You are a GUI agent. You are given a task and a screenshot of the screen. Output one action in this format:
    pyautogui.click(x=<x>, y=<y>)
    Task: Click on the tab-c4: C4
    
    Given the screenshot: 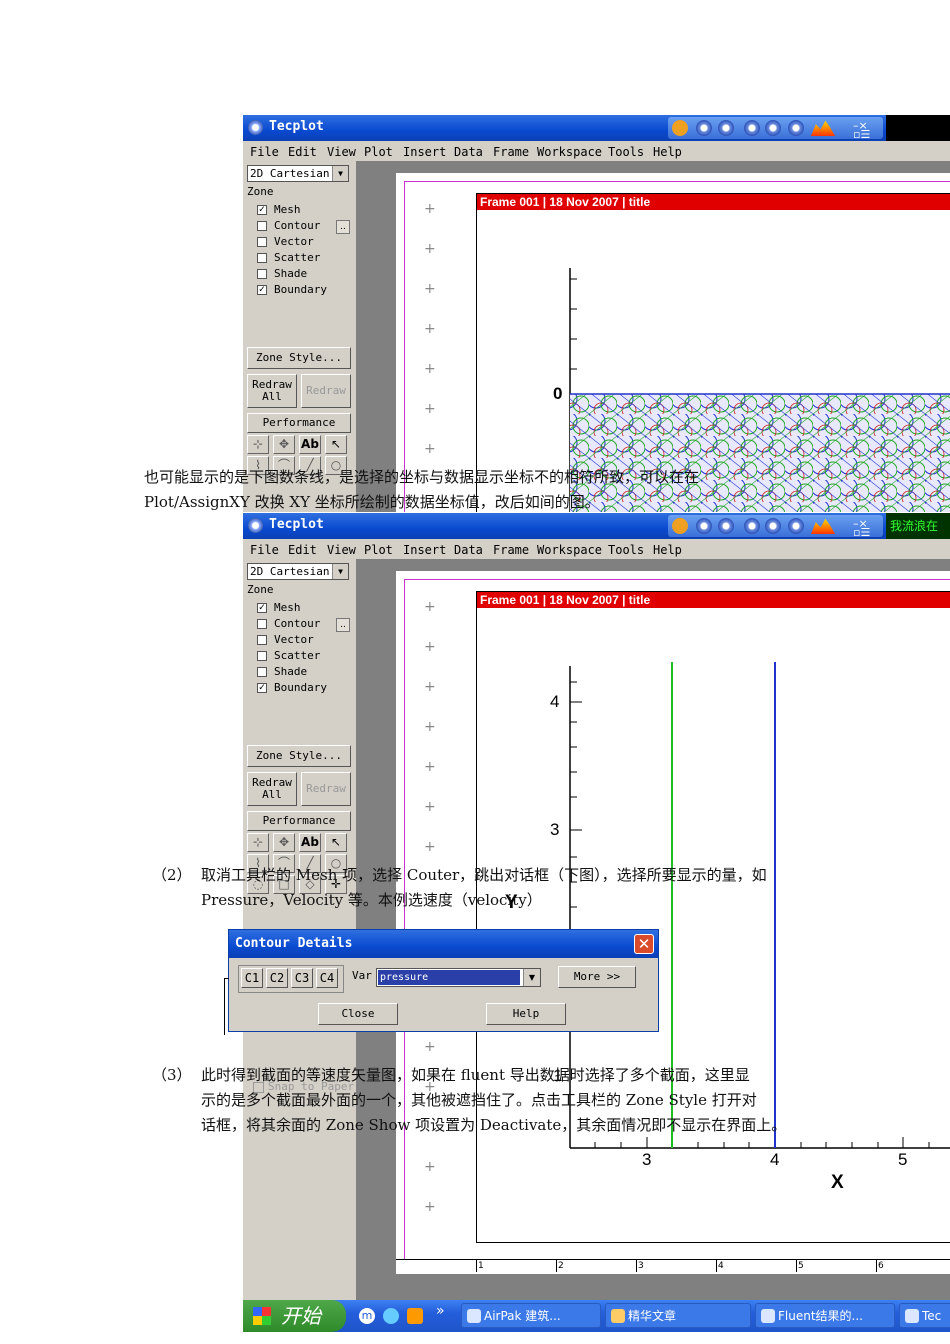 What is the action you would take?
    pyautogui.click(x=327, y=978)
    